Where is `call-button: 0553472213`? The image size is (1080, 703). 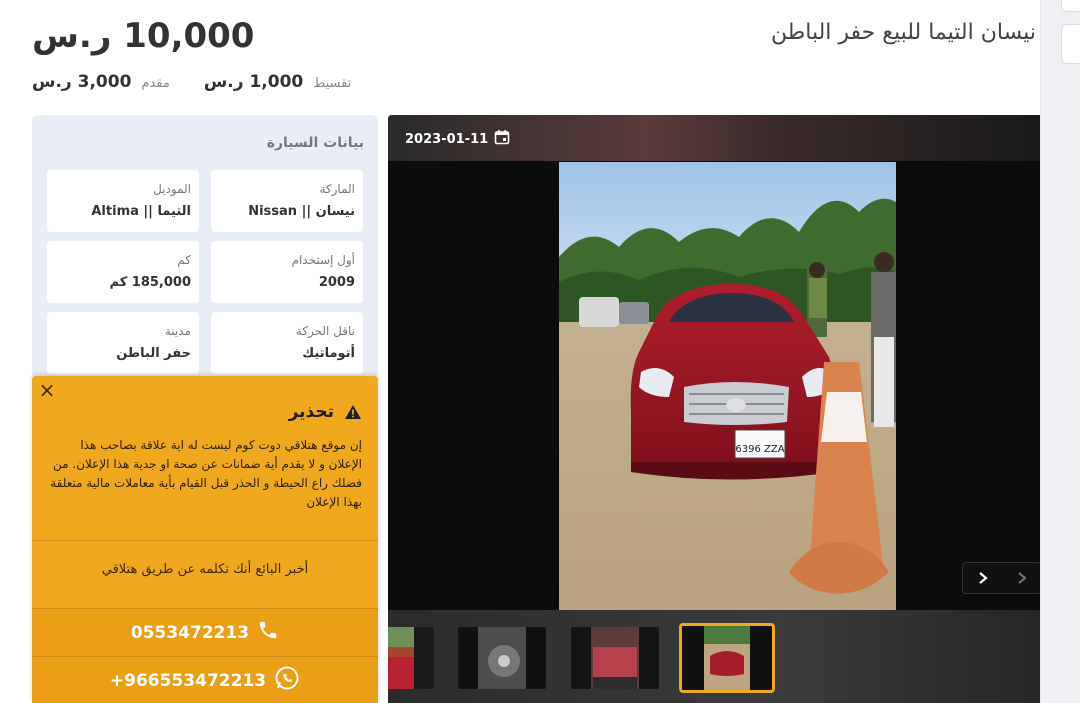
call-button: 0553472213 is located at coordinates (205, 632).